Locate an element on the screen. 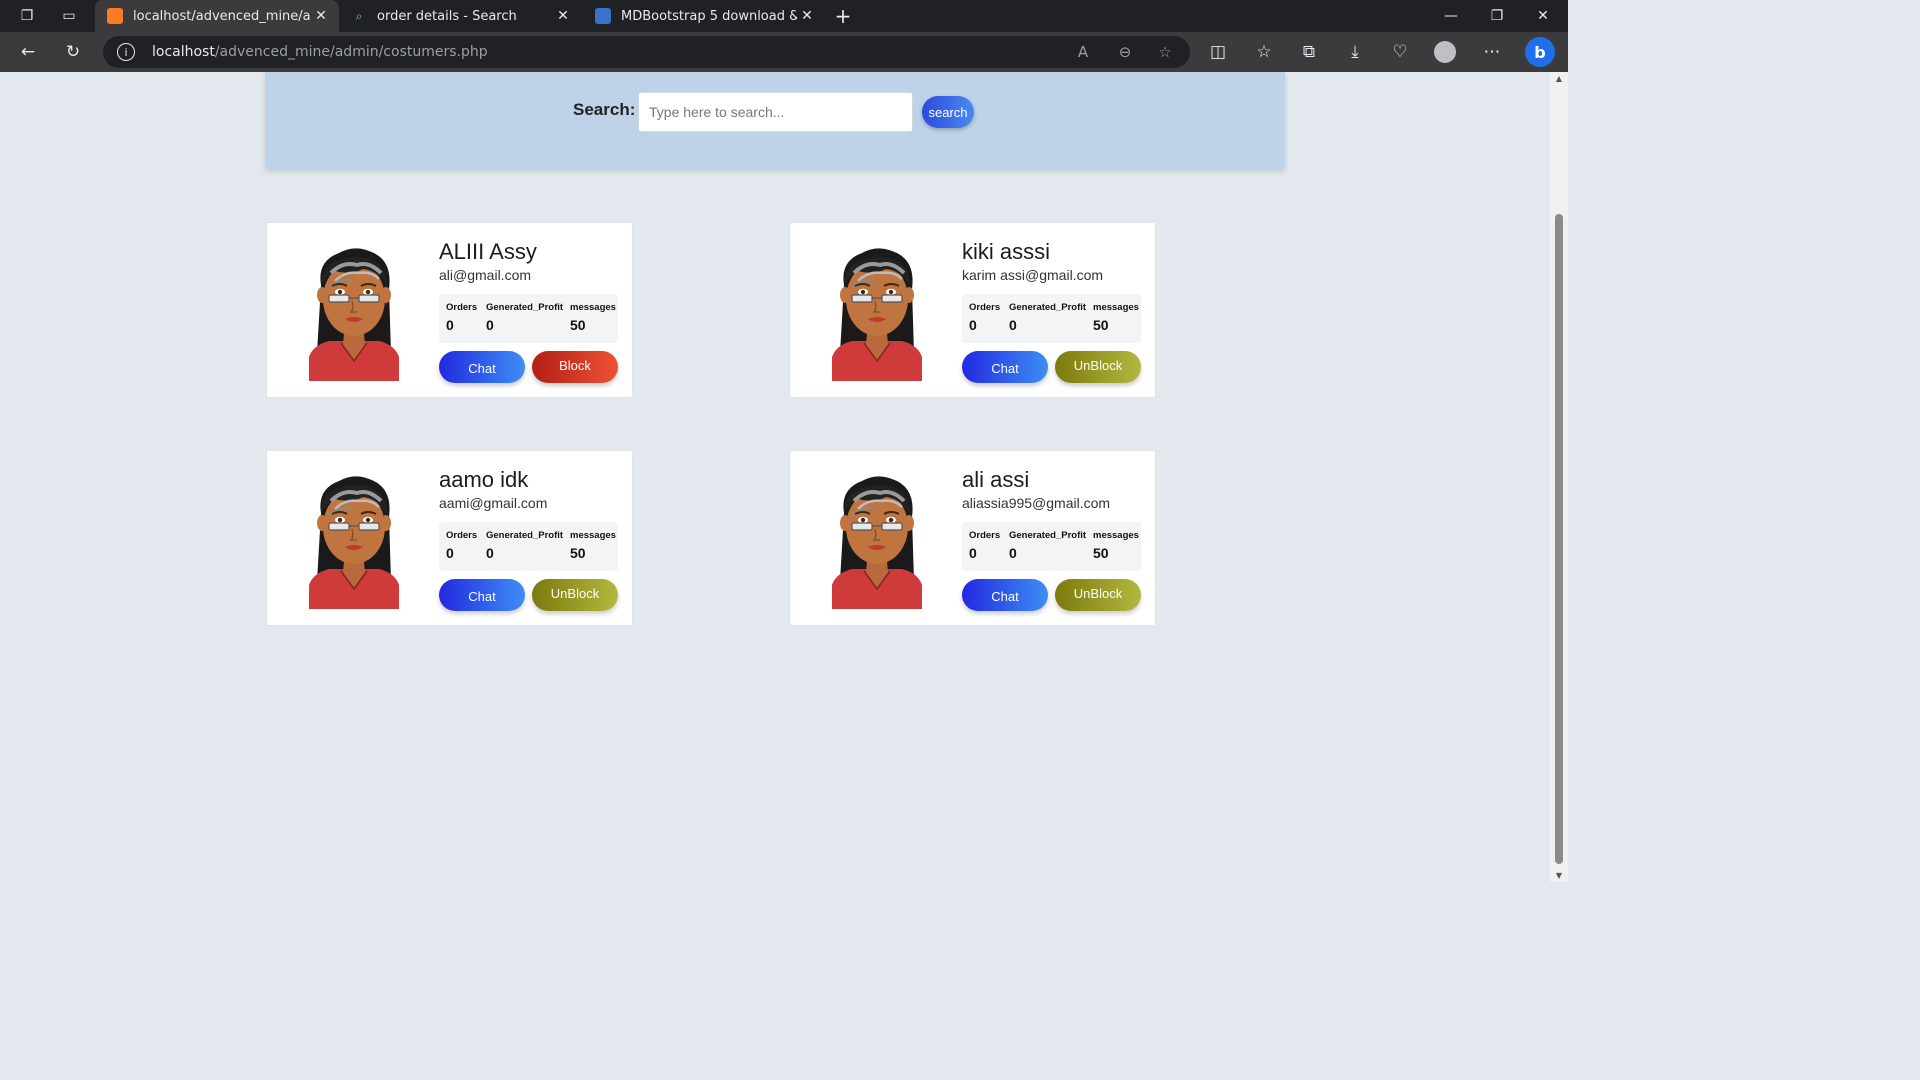 Image resolution: width=1920 pixels, height=1080 pixels. customer-email: aliassia995@gmail.com is located at coordinates (1036, 503).